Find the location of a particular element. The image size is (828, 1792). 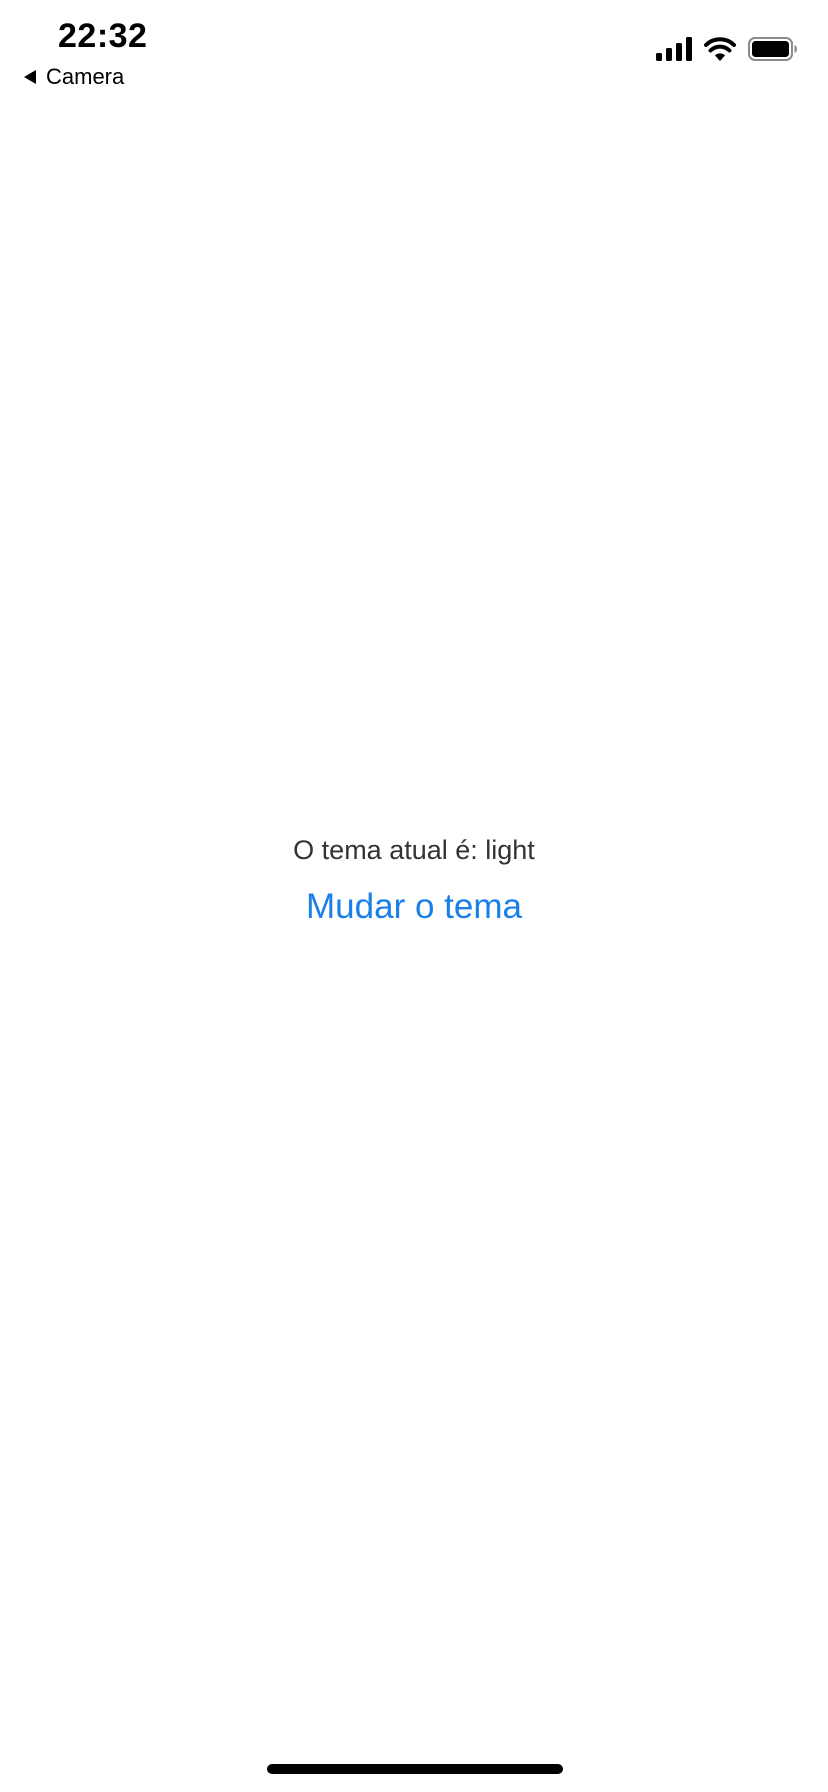

back-arrow-icon is located at coordinates (30, 77).